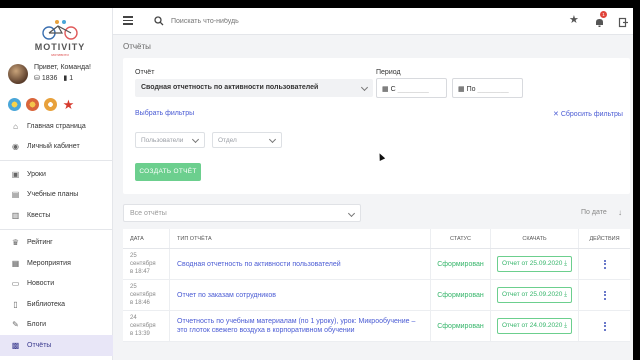 The width and height of the screenshot is (640, 360). Describe the element at coordinates (140, 334) in the screenshot. I see `row-date-time: в 13:39` at that location.